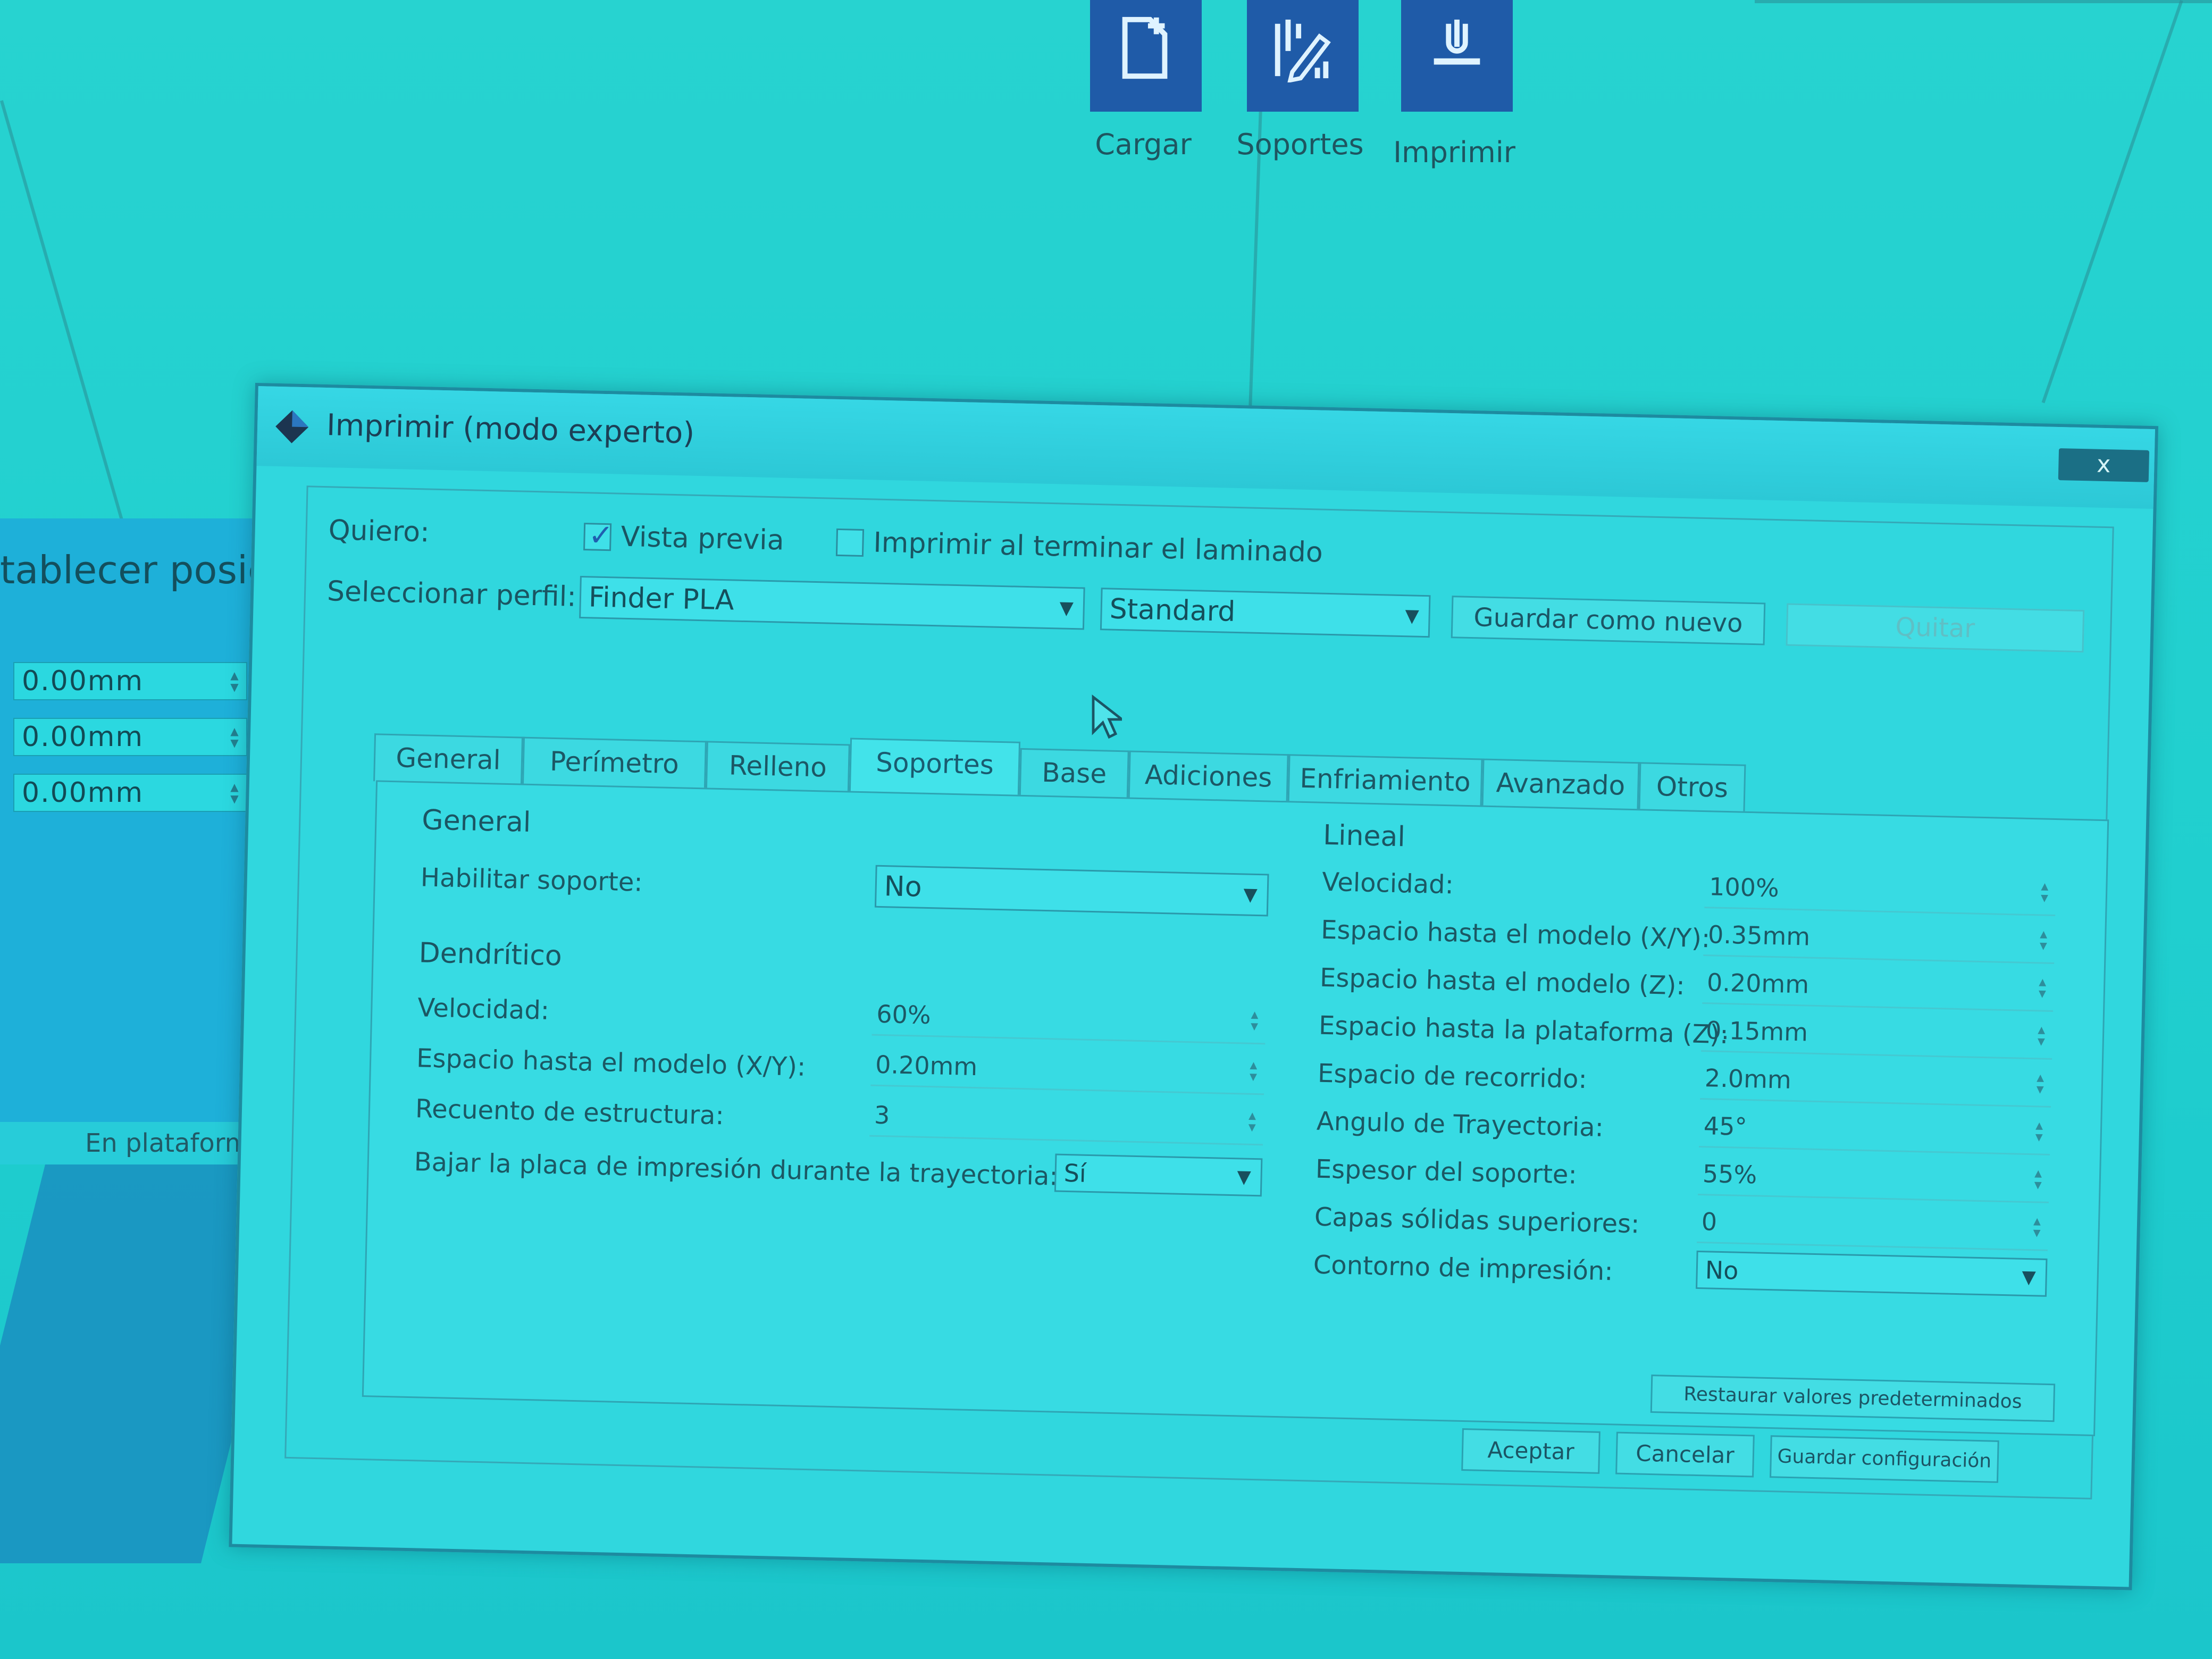 Image resolution: width=2212 pixels, height=1659 pixels. I want to click on supports-button, so click(1303, 56).